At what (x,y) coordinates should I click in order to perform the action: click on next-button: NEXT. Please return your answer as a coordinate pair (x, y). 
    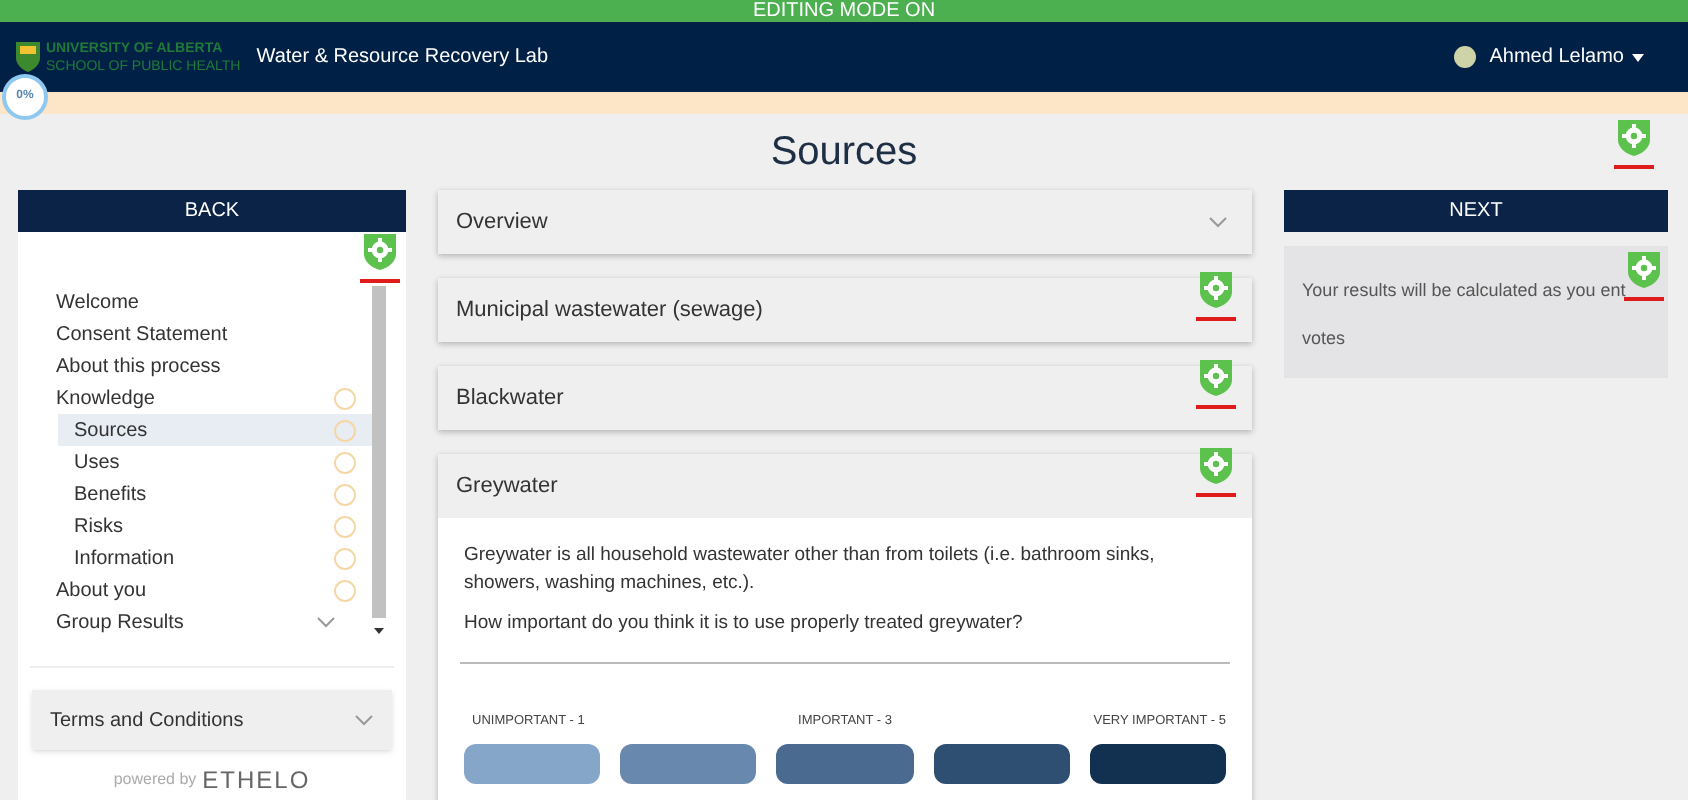
    Looking at the image, I should click on (1476, 211).